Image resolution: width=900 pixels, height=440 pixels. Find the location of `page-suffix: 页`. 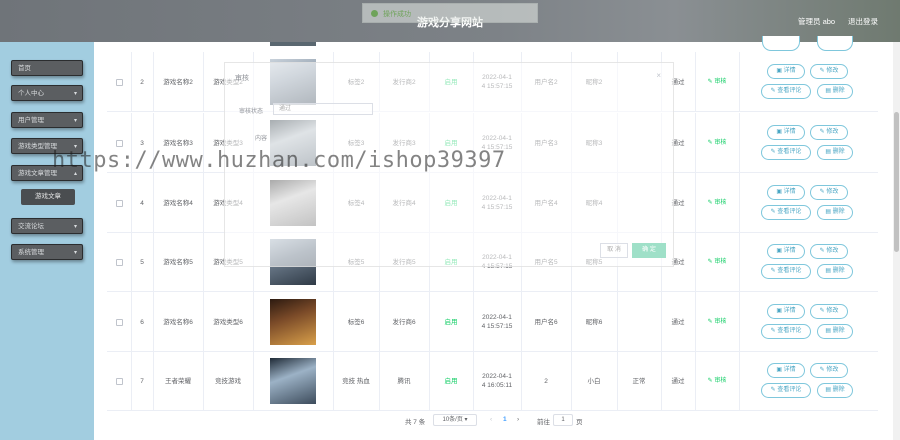

page-suffix: 页 is located at coordinates (579, 422).